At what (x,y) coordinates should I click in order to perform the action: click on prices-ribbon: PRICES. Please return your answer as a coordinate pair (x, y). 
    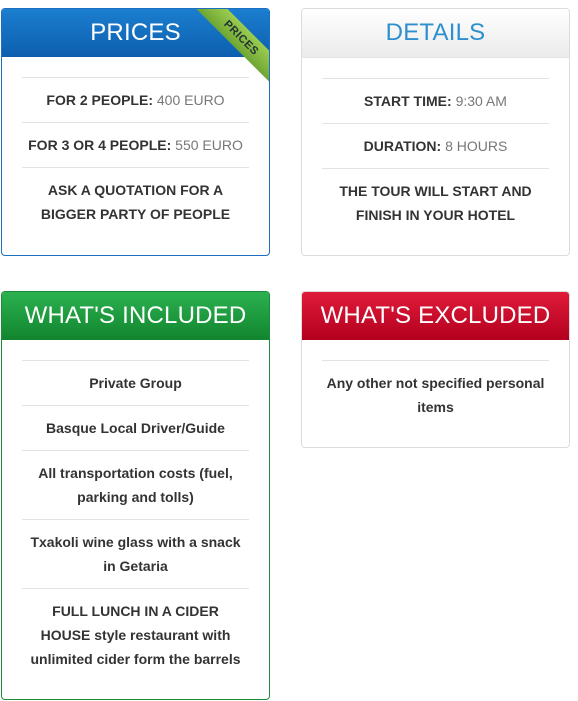
    Looking at the image, I should click on (225, 53).